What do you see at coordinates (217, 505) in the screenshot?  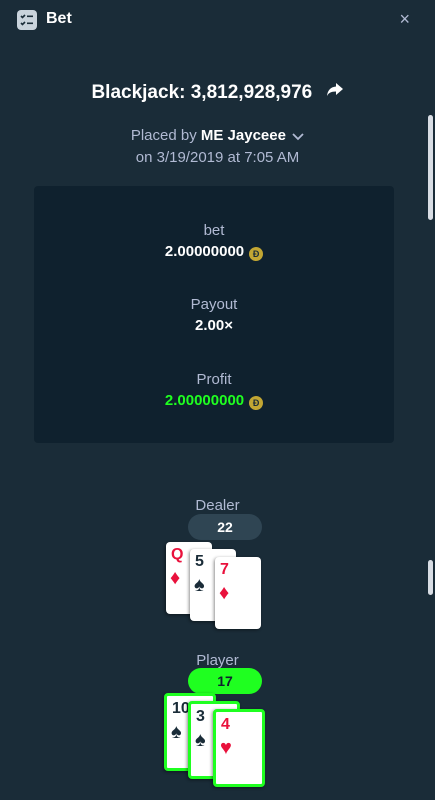 I see `dealer-label: Dealer` at bounding box center [217, 505].